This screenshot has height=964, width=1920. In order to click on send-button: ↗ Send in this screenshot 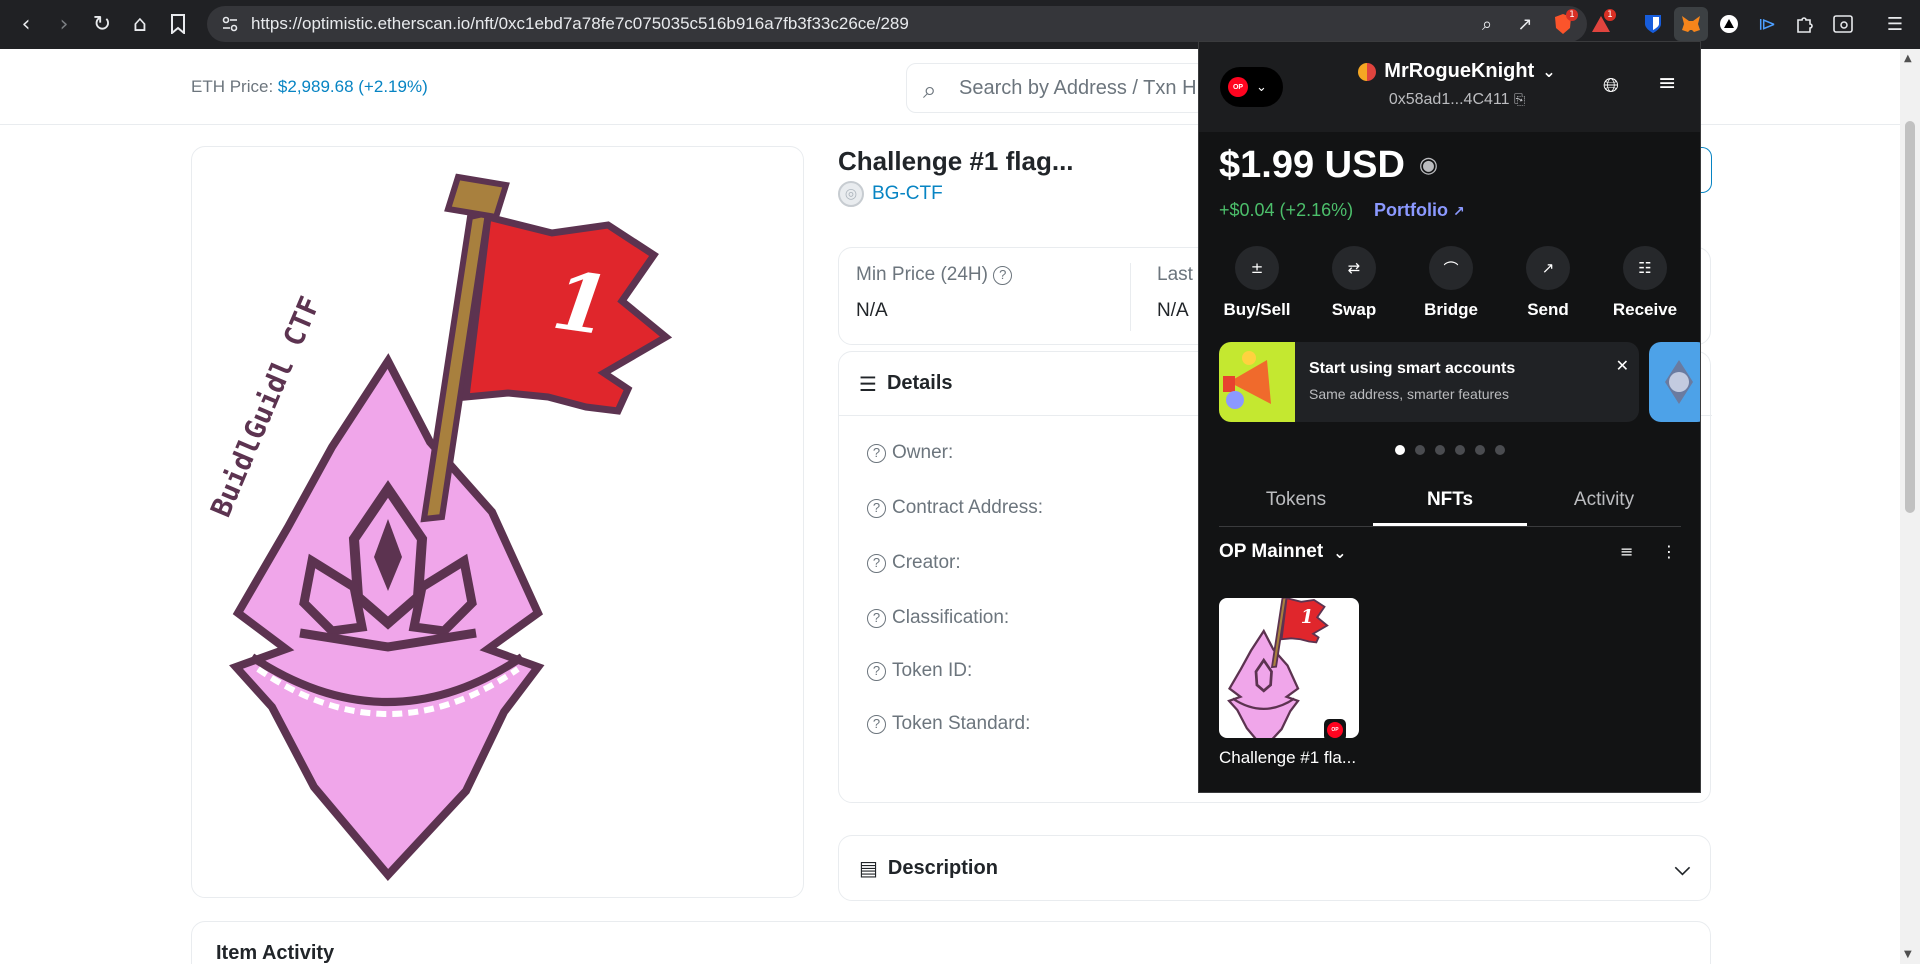, I will do `click(1548, 283)`.